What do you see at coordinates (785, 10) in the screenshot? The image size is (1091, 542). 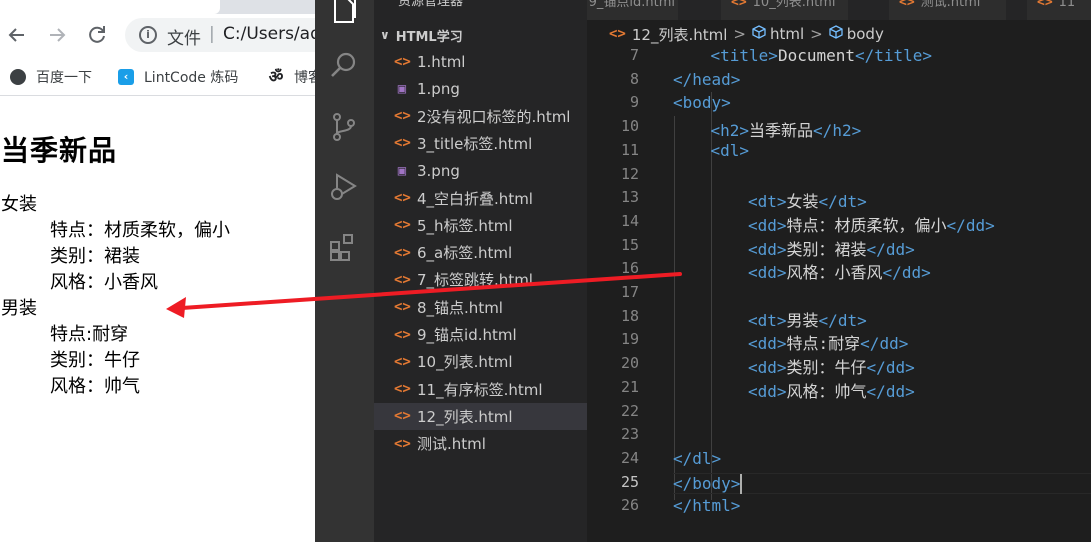 I see `editor-tab: <> 10_列表.html` at bounding box center [785, 10].